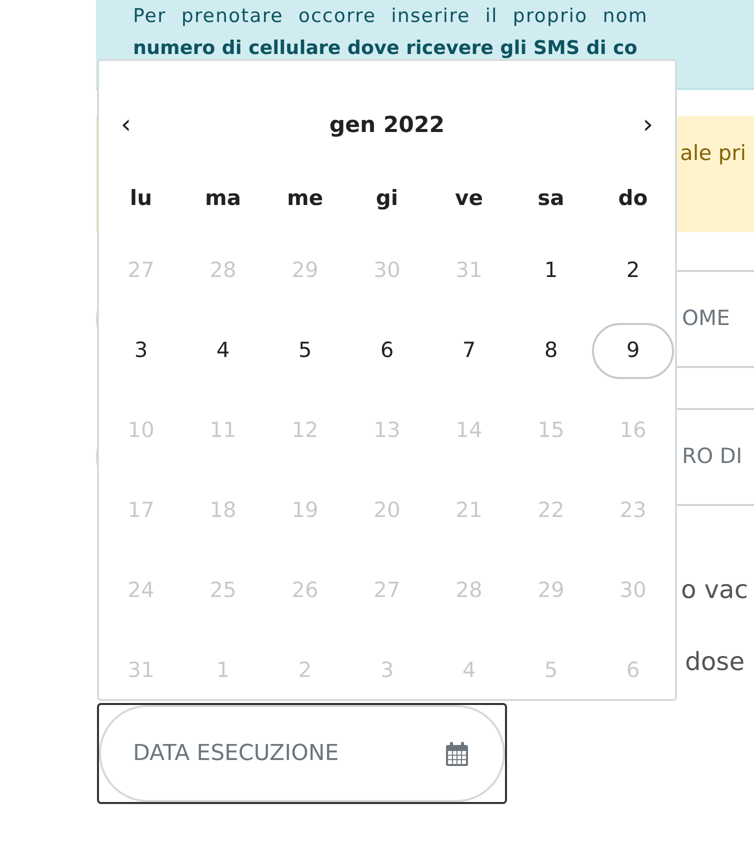 This screenshot has width=754, height=847. What do you see at coordinates (551, 351) in the screenshot?
I see `calendar-day: 8` at bounding box center [551, 351].